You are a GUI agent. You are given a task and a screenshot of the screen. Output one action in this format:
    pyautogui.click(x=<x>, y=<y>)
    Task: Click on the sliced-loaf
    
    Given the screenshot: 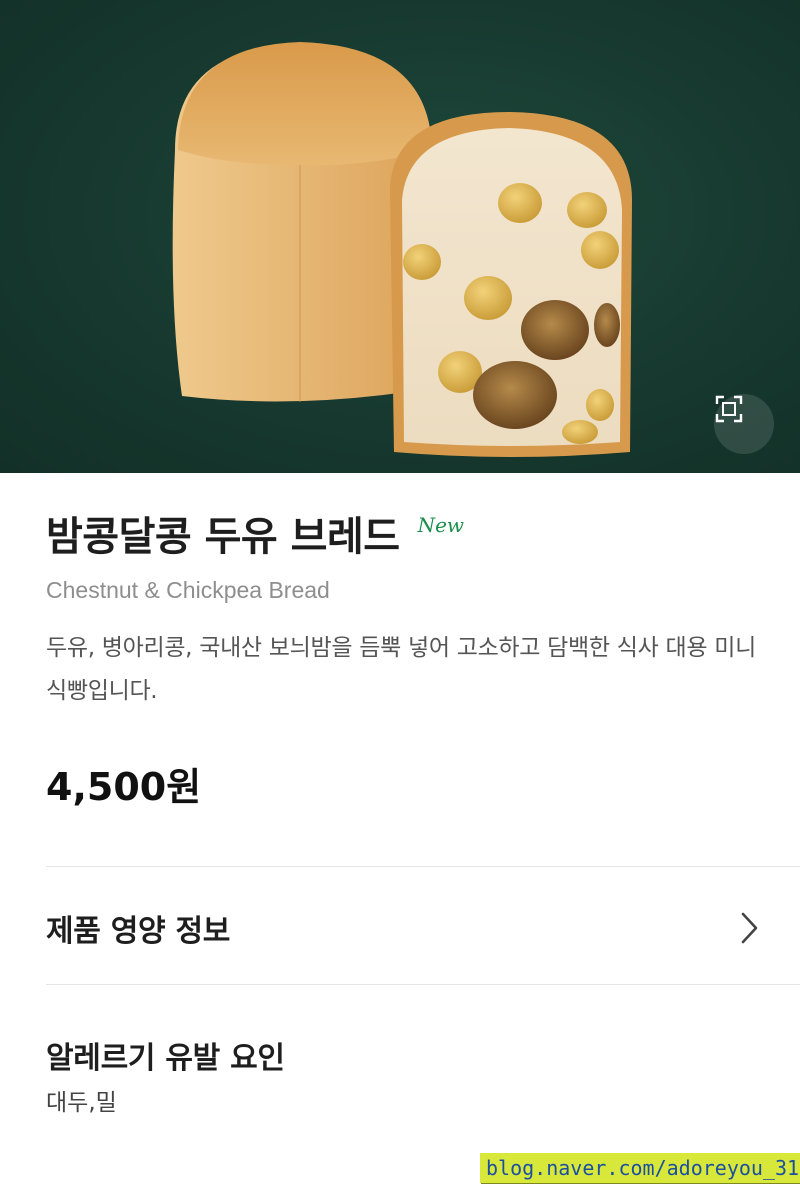 What is the action you would take?
    pyautogui.click(x=511, y=284)
    